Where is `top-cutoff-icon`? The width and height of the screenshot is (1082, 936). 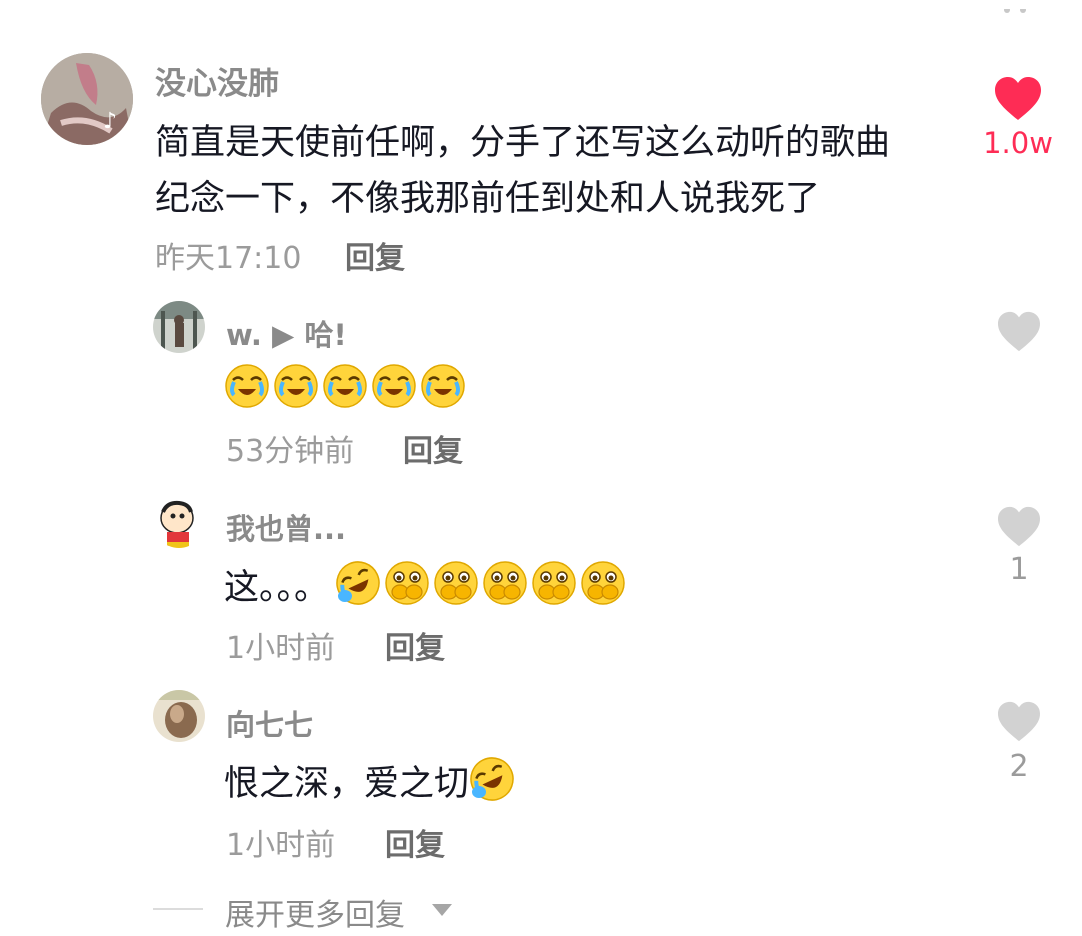 top-cutoff-icon is located at coordinates (1015, 6).